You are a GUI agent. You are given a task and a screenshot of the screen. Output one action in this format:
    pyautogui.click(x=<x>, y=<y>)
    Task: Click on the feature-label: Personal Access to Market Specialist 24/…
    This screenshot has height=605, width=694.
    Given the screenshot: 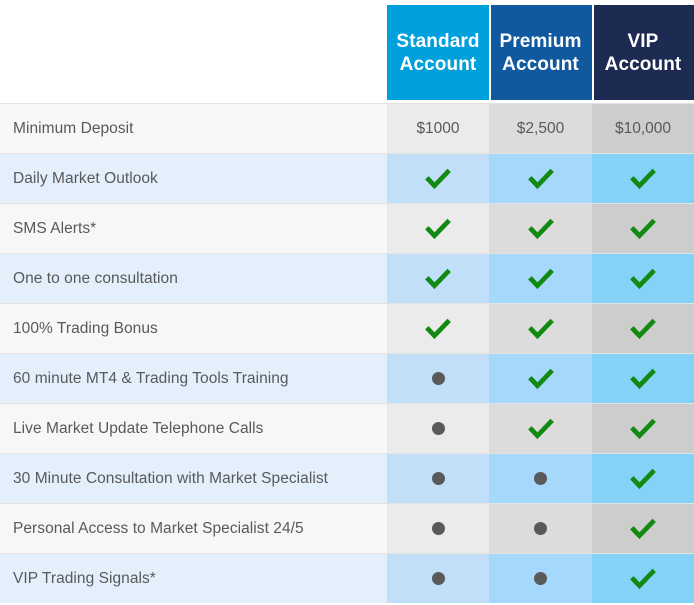 What is the action you would take?
    pyautogui.click(x=193, y=528)
    